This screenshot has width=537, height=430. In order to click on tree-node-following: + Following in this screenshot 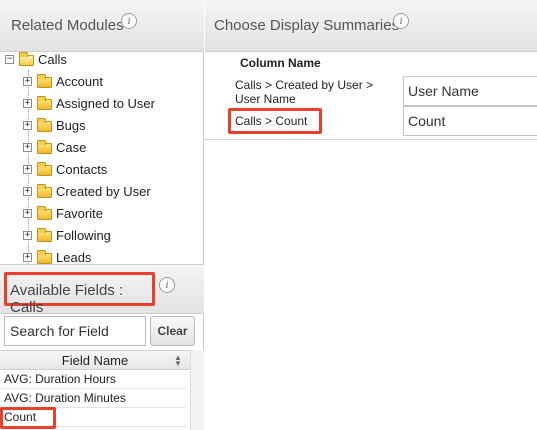, I will do `click(102, 236)`.